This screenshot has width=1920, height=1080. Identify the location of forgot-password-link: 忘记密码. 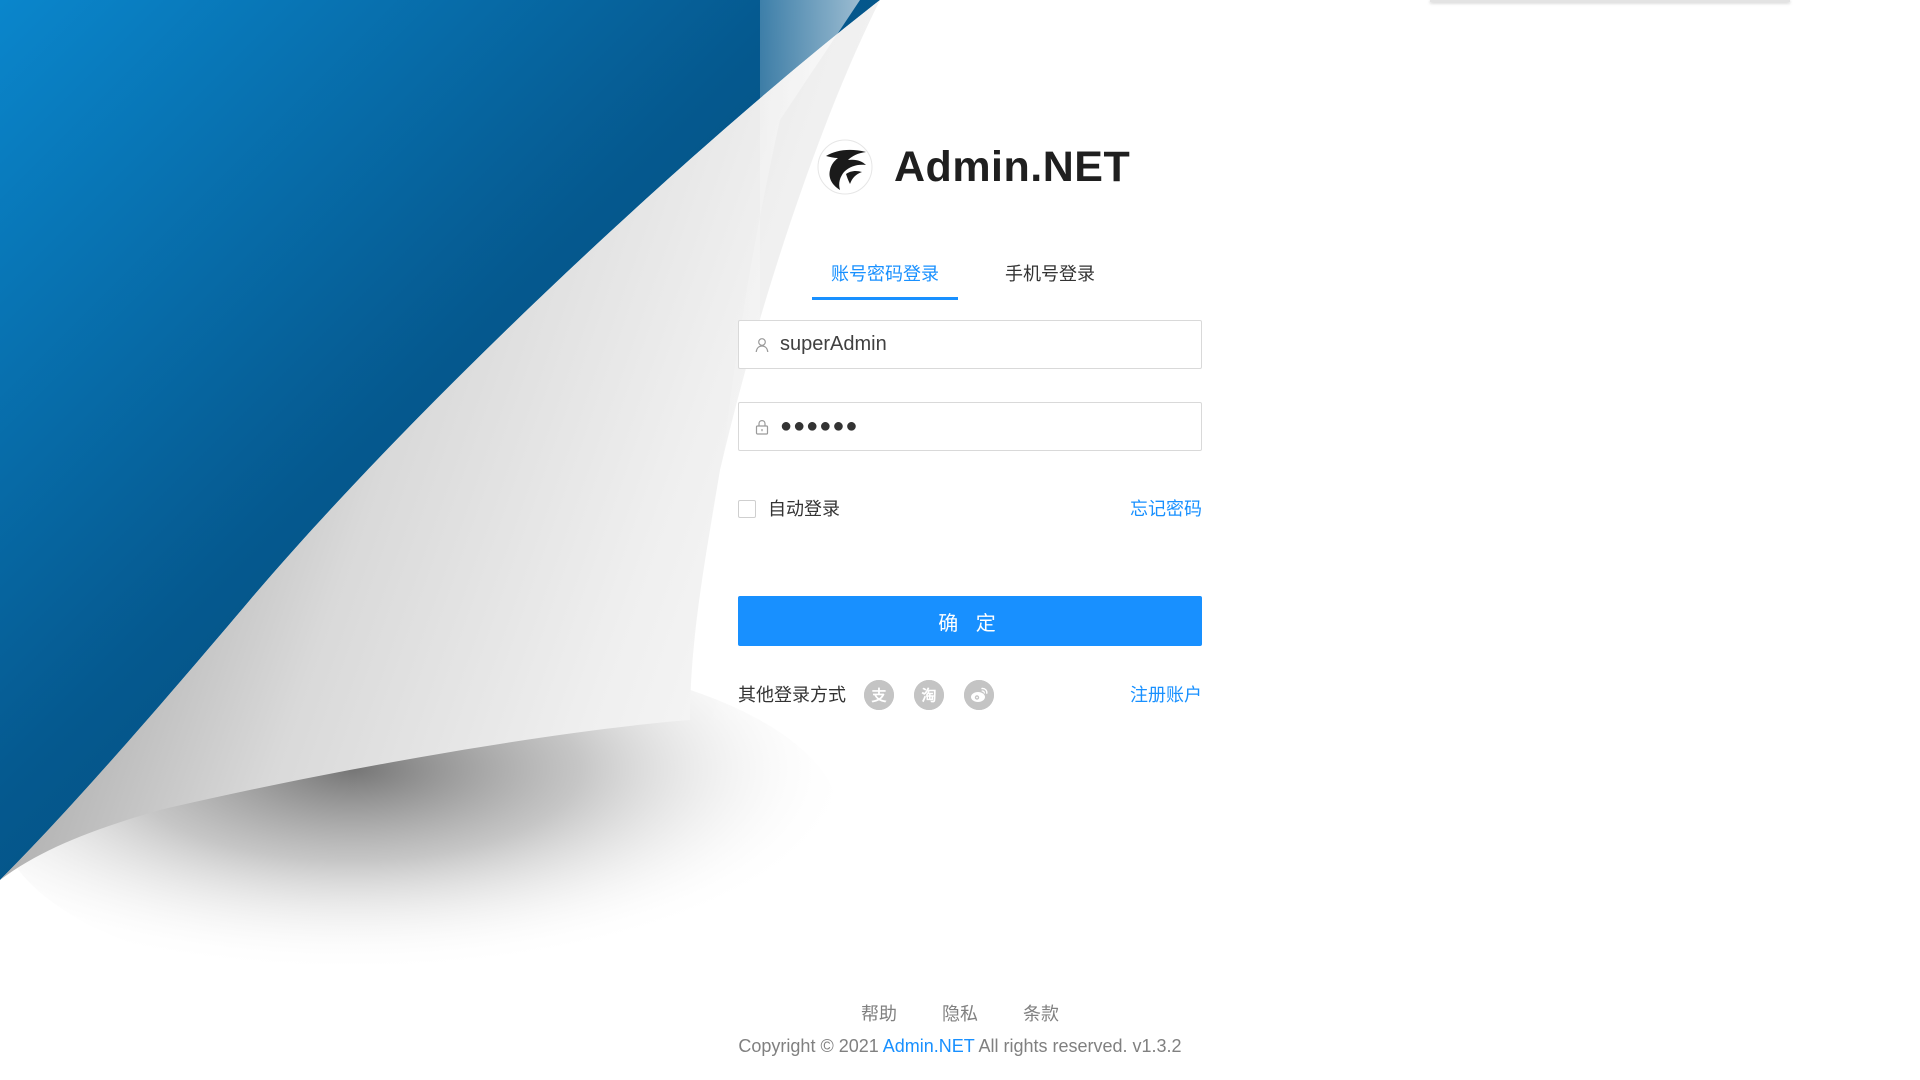
(1166, 509).